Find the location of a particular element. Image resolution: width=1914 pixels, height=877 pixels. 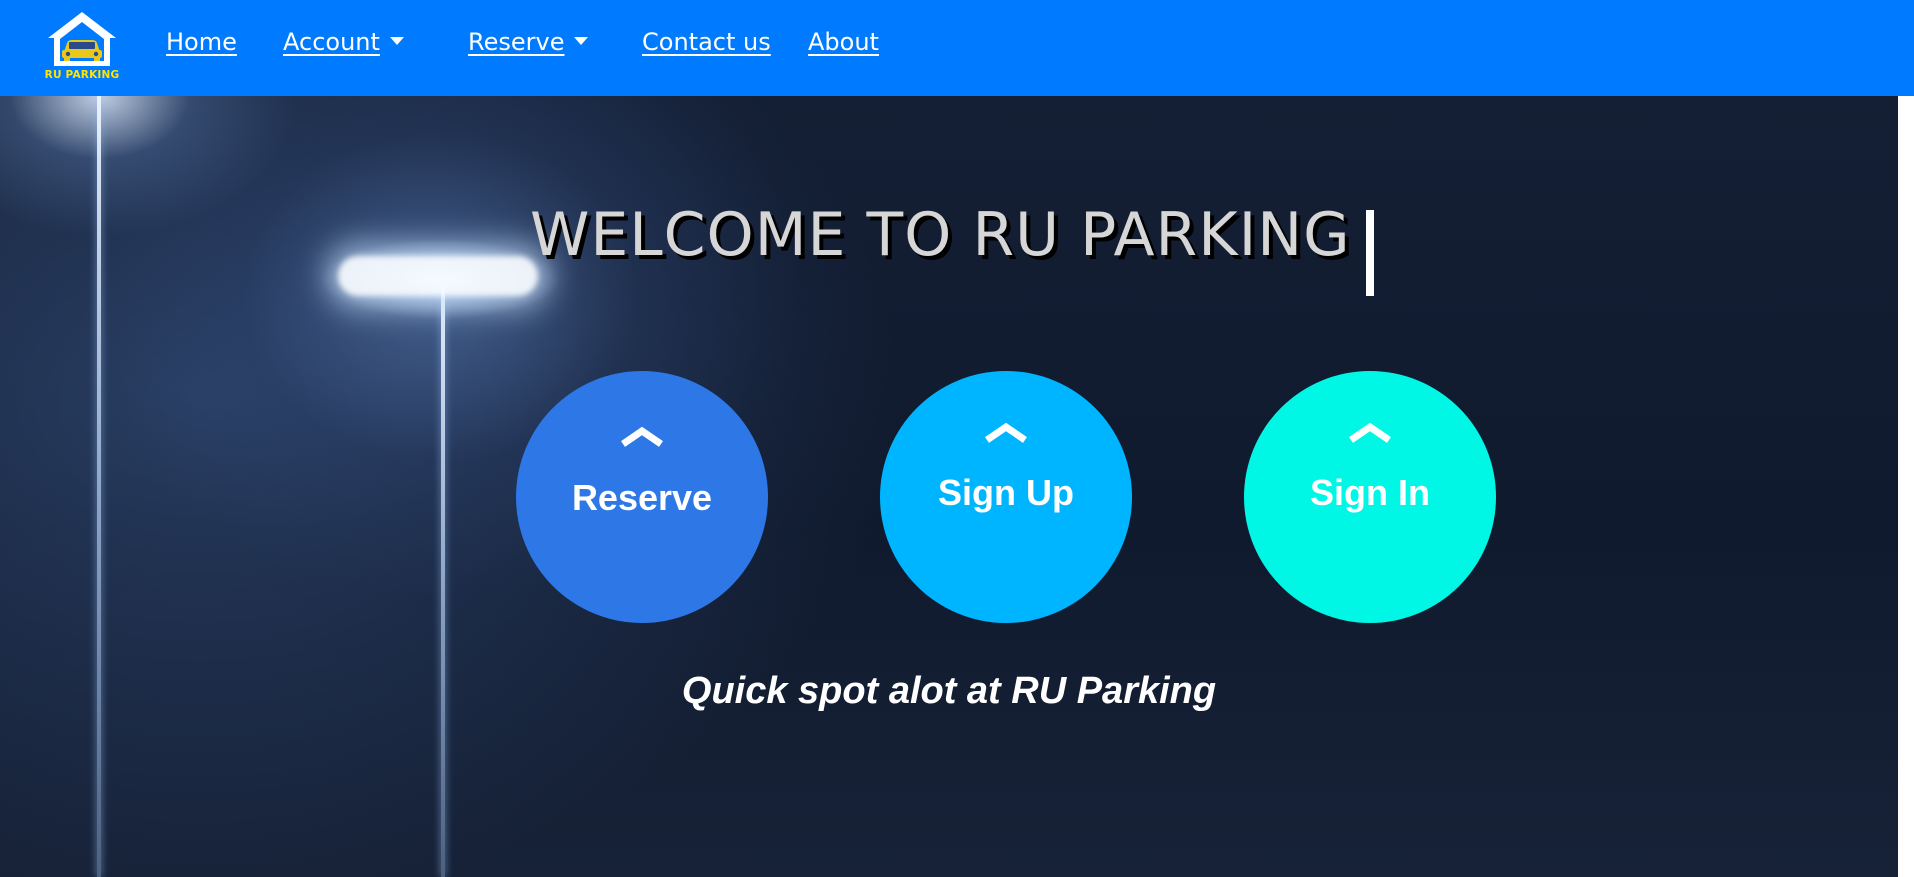

house-car-icon is located at coordinates (82, 39).